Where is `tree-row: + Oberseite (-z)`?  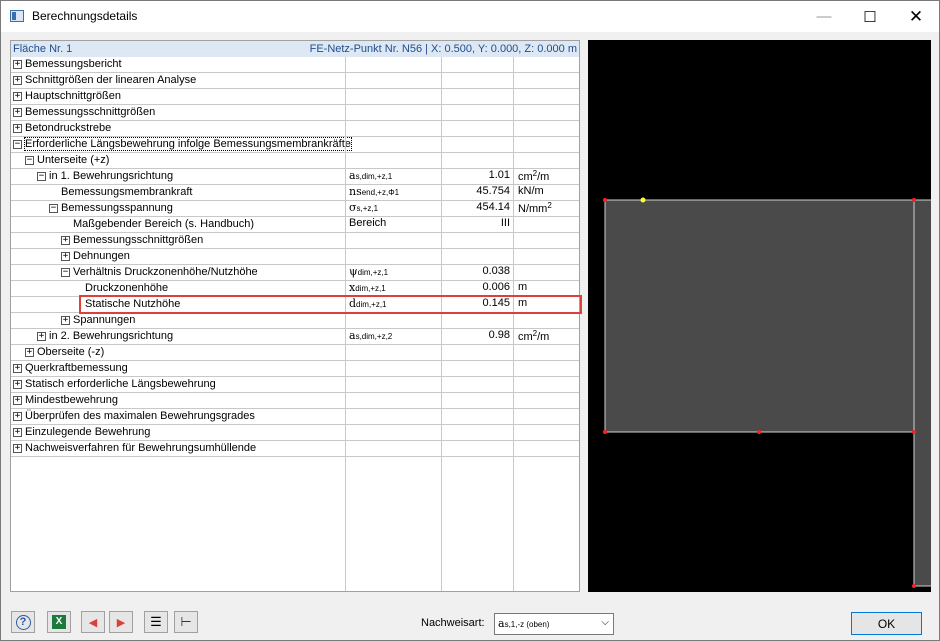
tree-row: + Oberseite (-z) is located at coordinates (295, 353).